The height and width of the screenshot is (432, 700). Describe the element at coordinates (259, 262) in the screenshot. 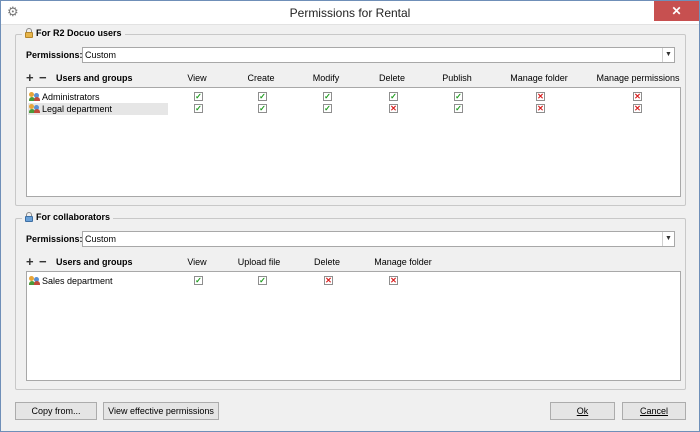

I see `column-upload-file: Upload file` at that location.